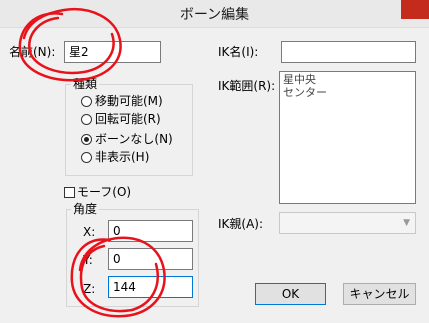  What do you see at coordinates (32, 52) in the screenshot?
I see `name-label: 名前(N):` at bounding box center [32, 52].